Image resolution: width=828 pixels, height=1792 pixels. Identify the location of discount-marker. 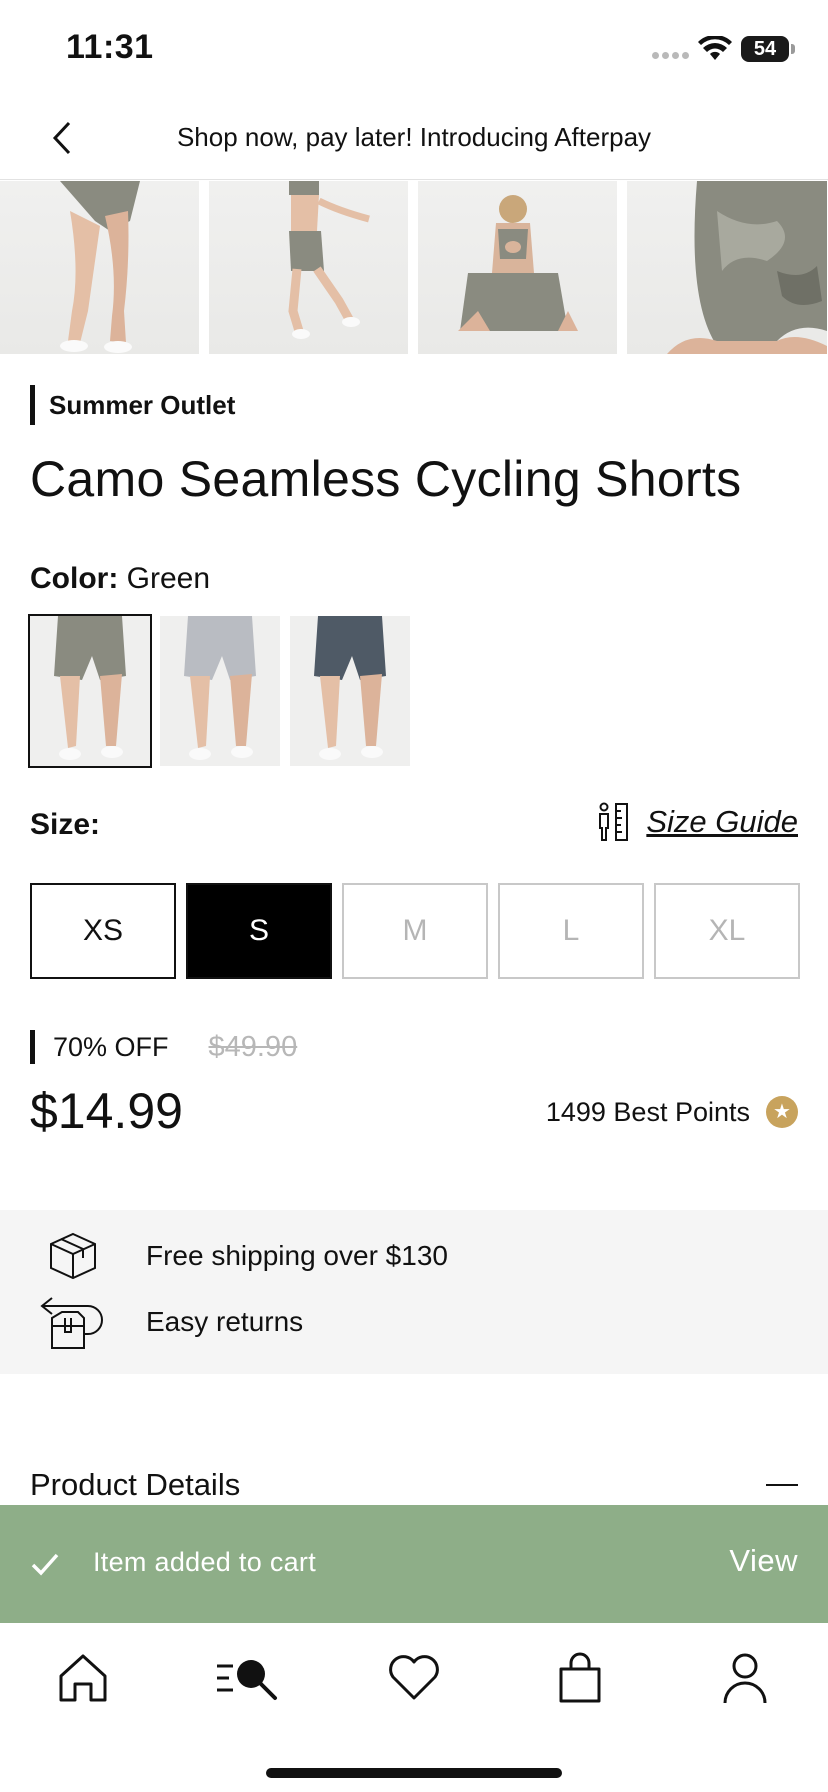
(32, 1047).